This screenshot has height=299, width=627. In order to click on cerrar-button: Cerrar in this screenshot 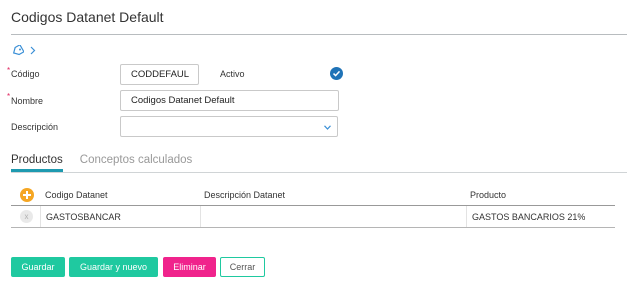, I will do `click(242, 267)`.